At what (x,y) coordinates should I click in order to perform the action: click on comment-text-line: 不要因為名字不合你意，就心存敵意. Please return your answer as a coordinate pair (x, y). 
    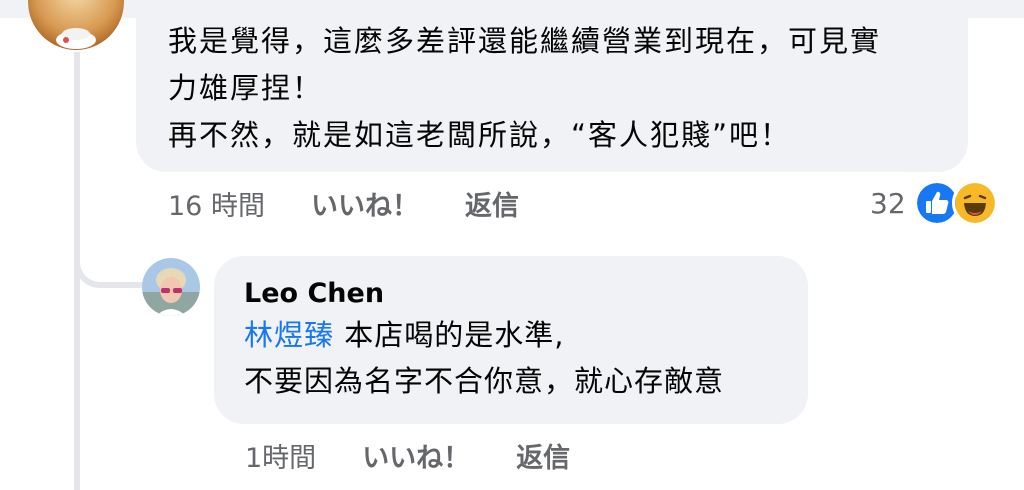
    Looking at the image, I should click on (484, 381).